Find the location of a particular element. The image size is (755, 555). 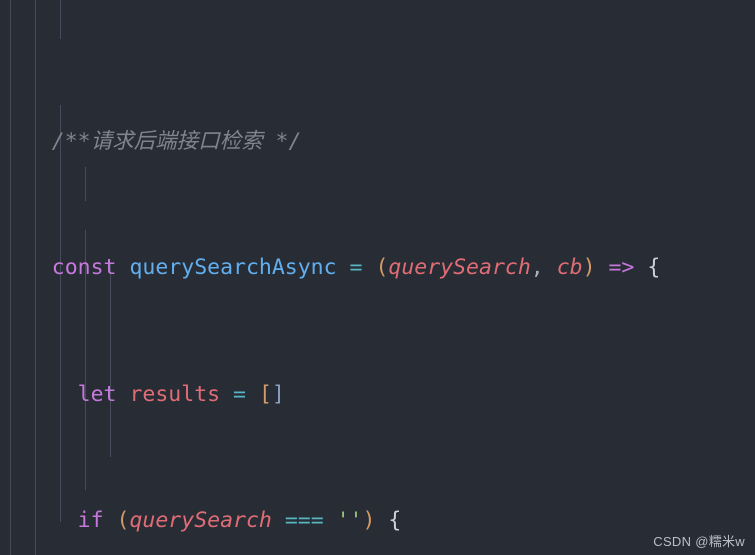

watermark: CSDN @糯米w is located at coordinates (699, 541).